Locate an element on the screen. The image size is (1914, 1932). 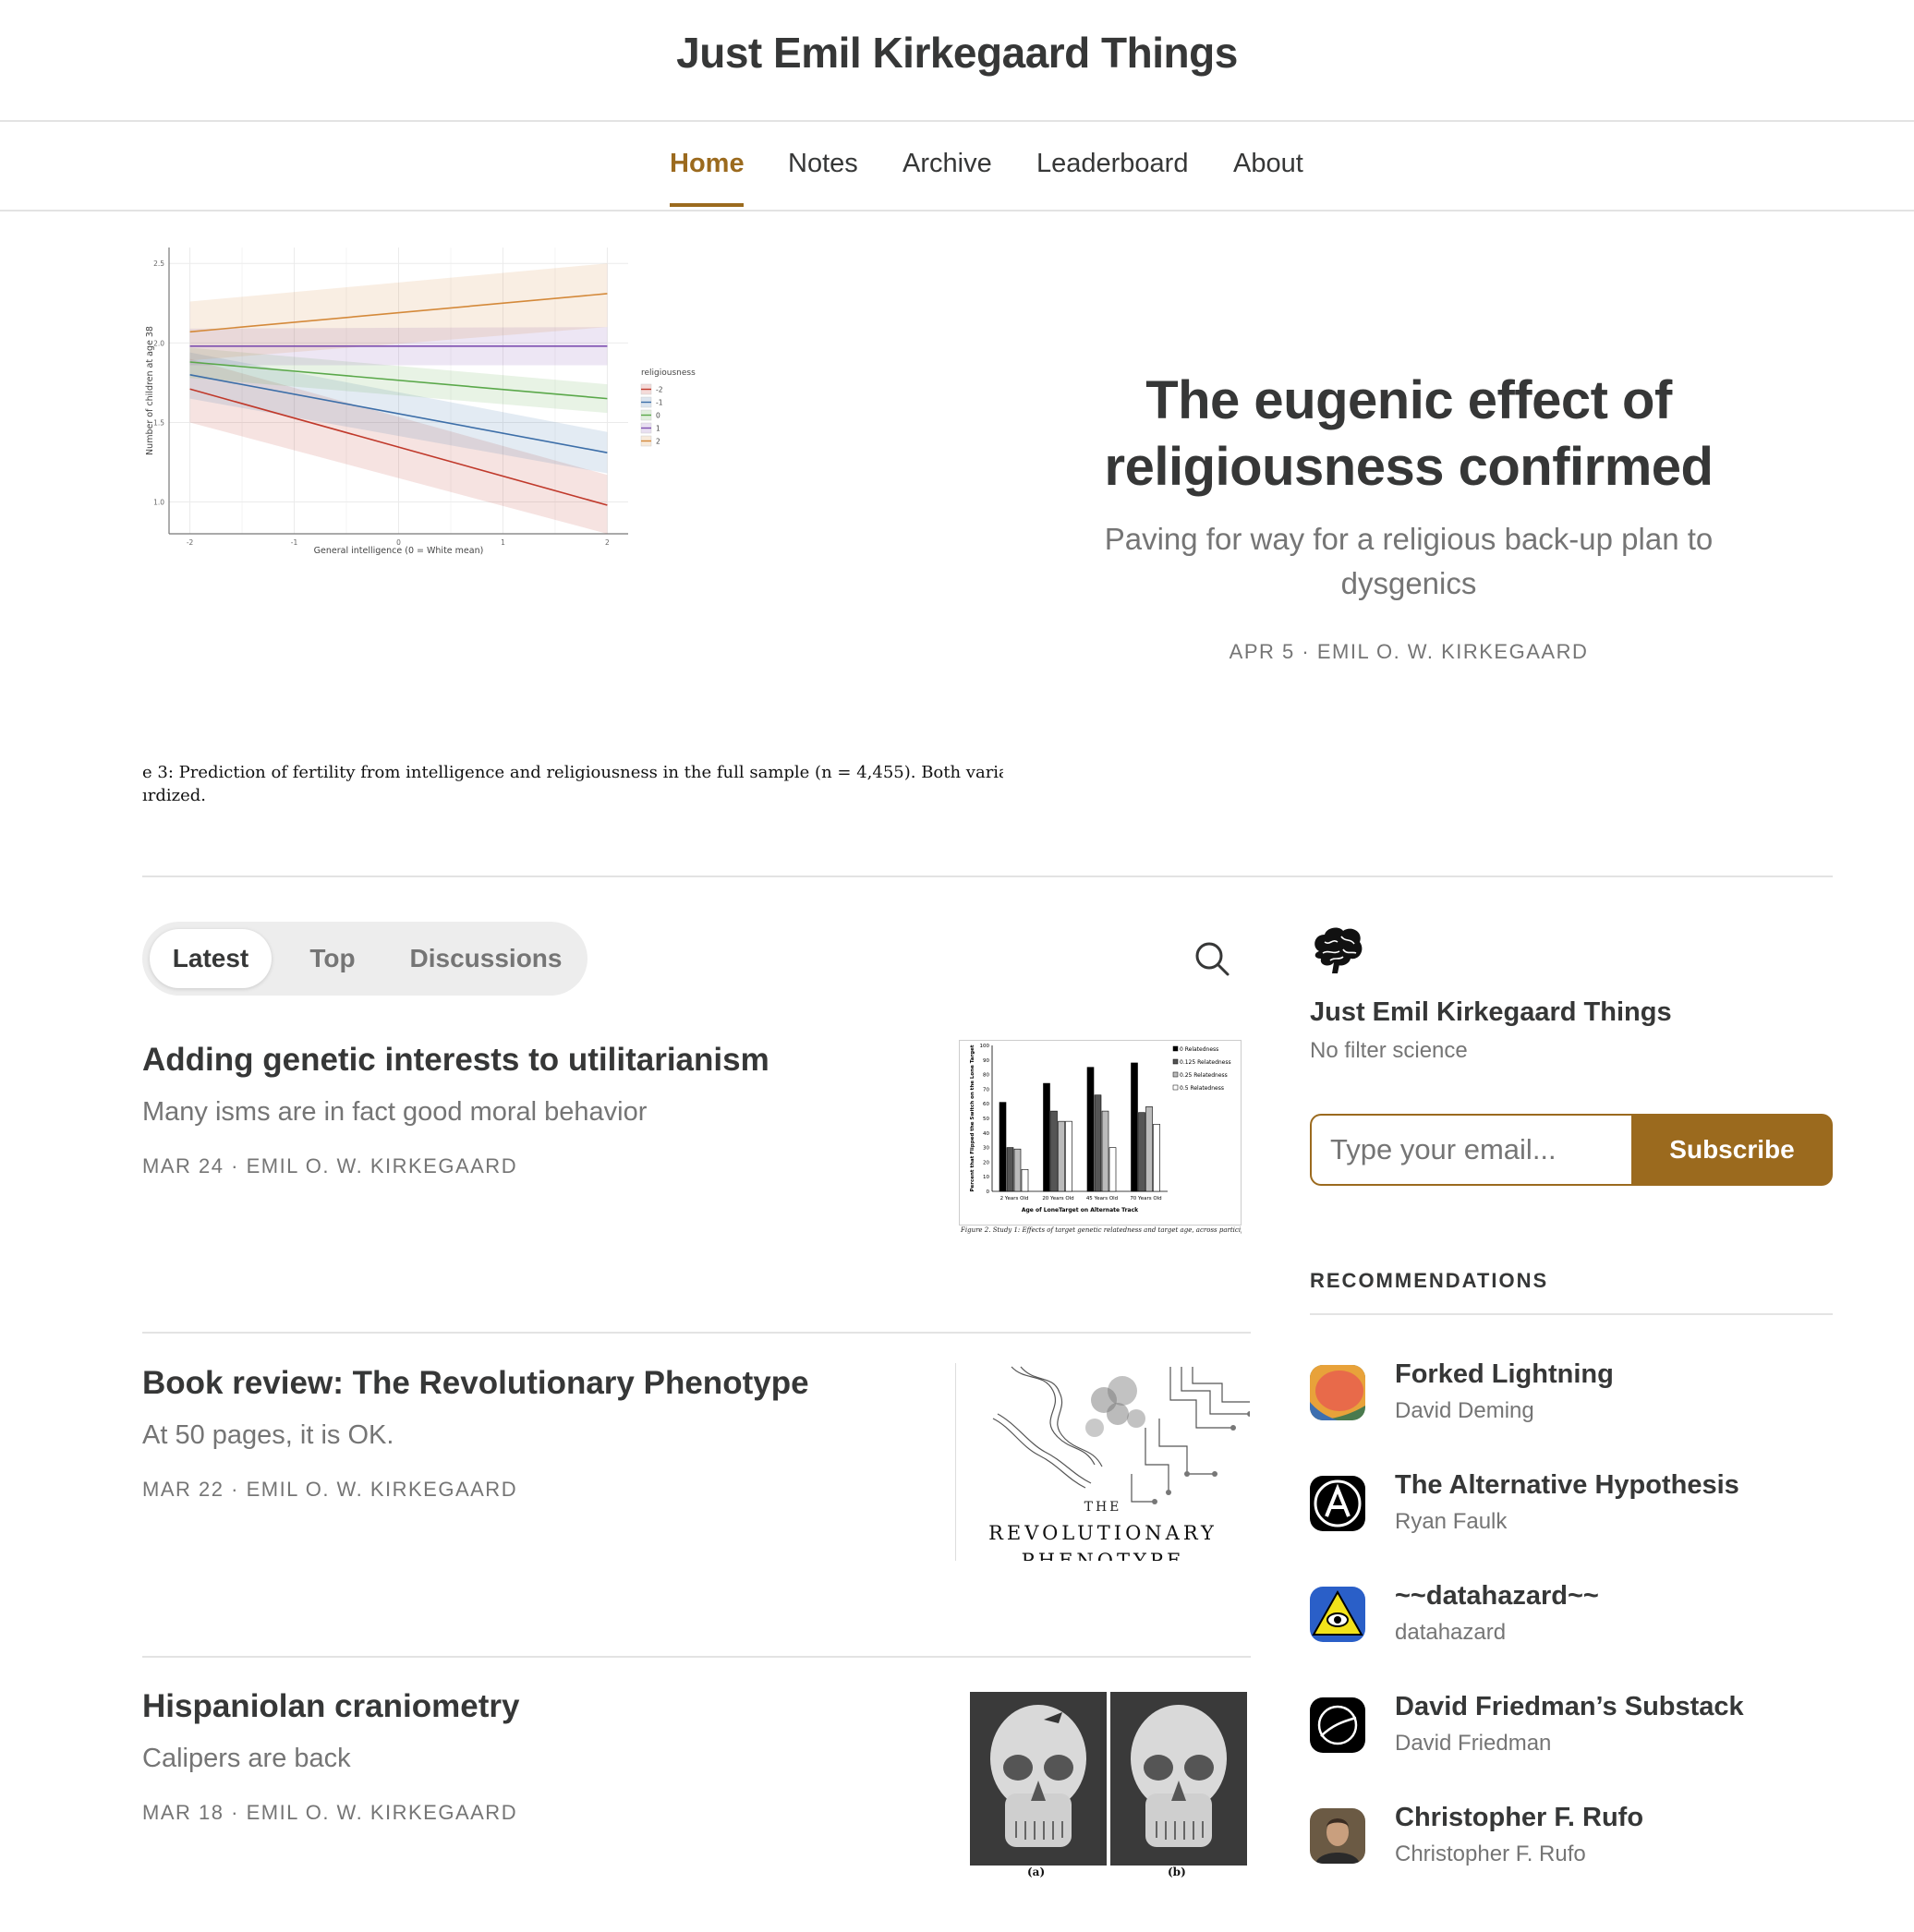
legend-label: 0.125 Relatedness is located at coordinates (1205, 1063).